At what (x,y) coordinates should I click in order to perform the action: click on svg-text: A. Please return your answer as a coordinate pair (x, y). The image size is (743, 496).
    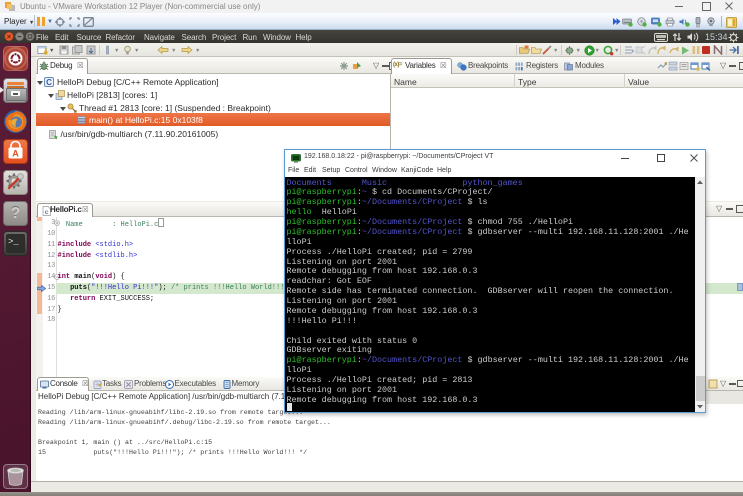
    Looking at the image, I should click on (15, 154).